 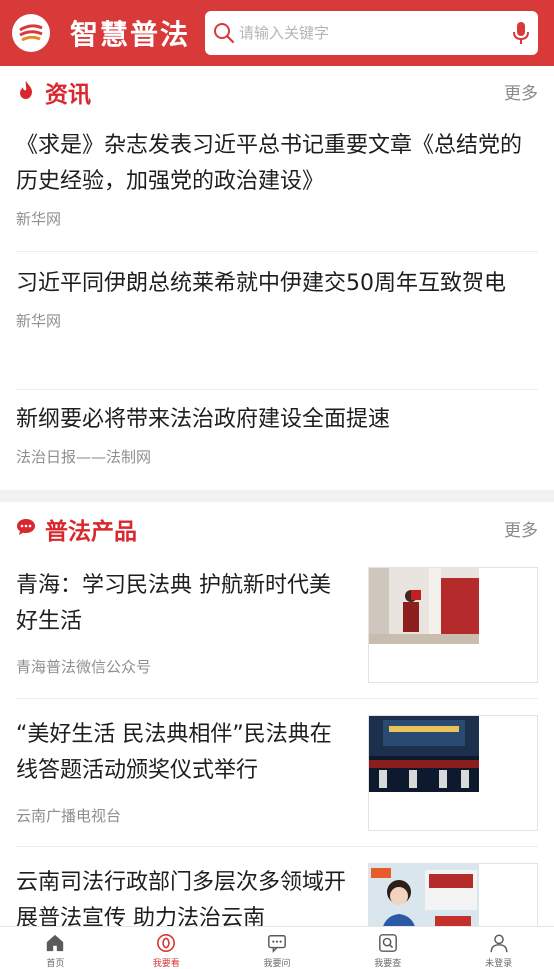 What do you see at coordinates (55, 943) in the screenshot?
I see `home-icon` at bounding box center [55, 943].